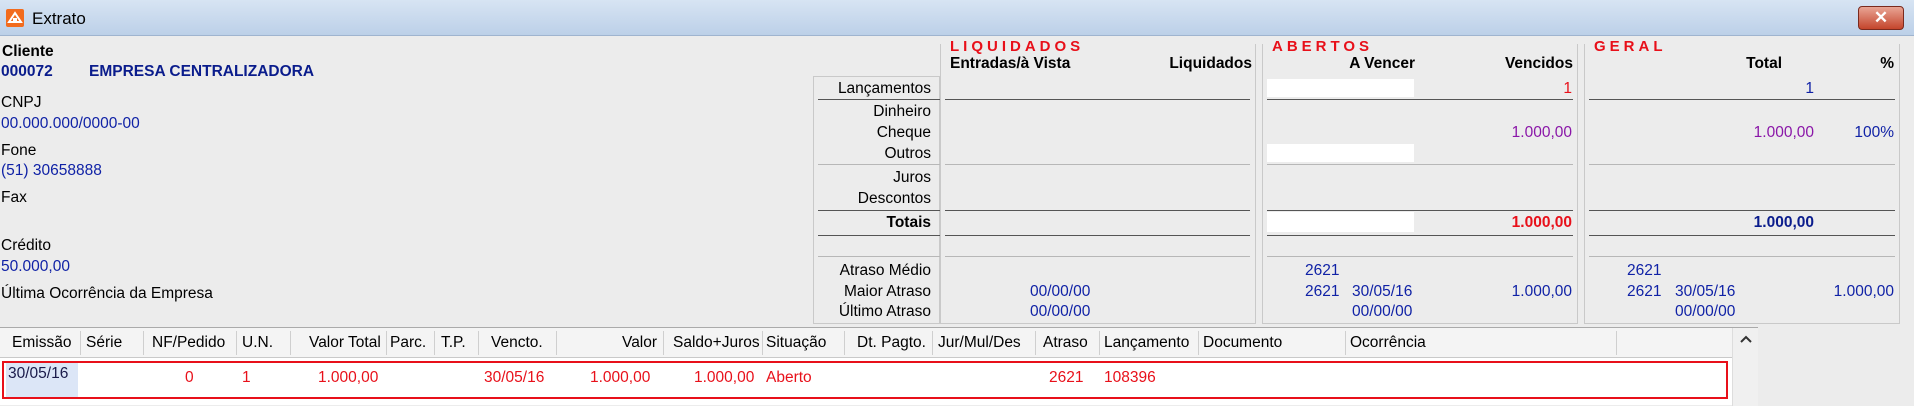 Image resolution: width=1914 pixels, height=406 pixels. What do you see at coordinates (884, 311) in the screenshot?
I see `label-ultimo-atraso: Último Atraso` at bounding box center [884, 311].